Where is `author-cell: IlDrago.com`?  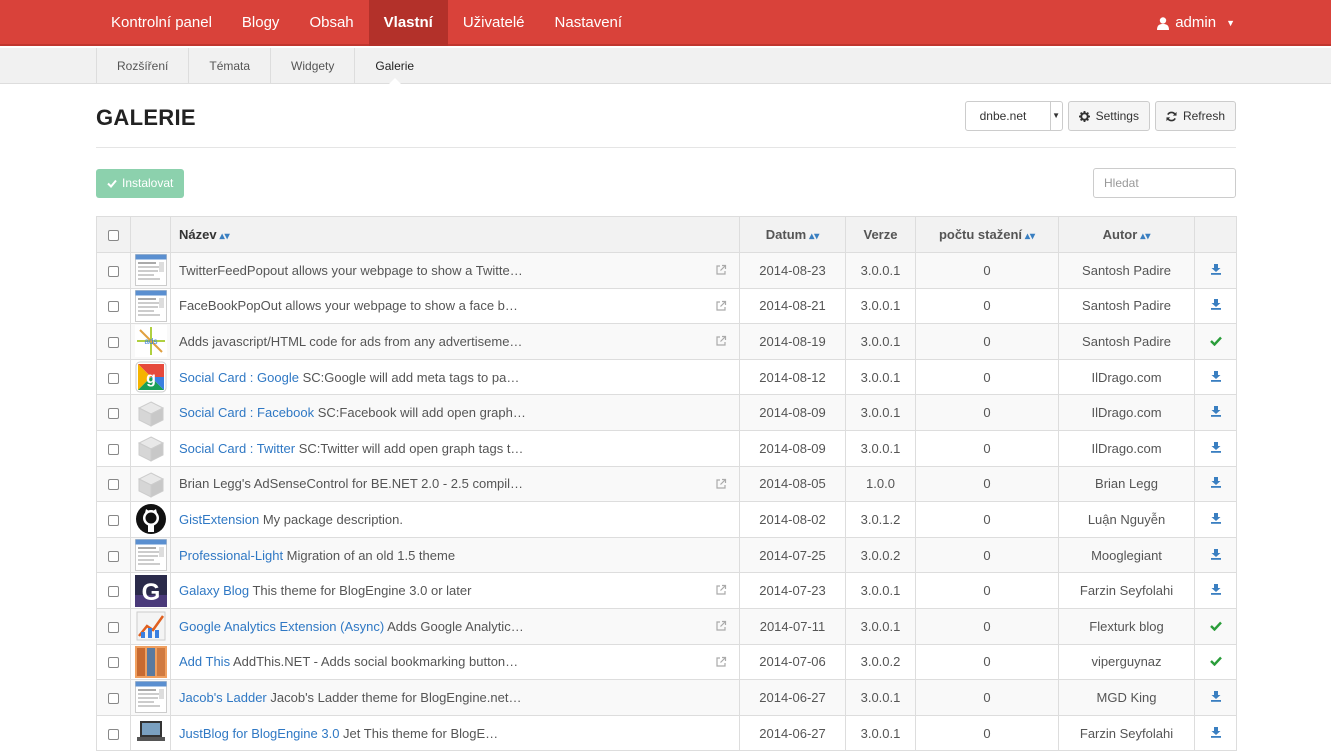
author-cell: IlDrago.com is located at coordinates (1126, 377).